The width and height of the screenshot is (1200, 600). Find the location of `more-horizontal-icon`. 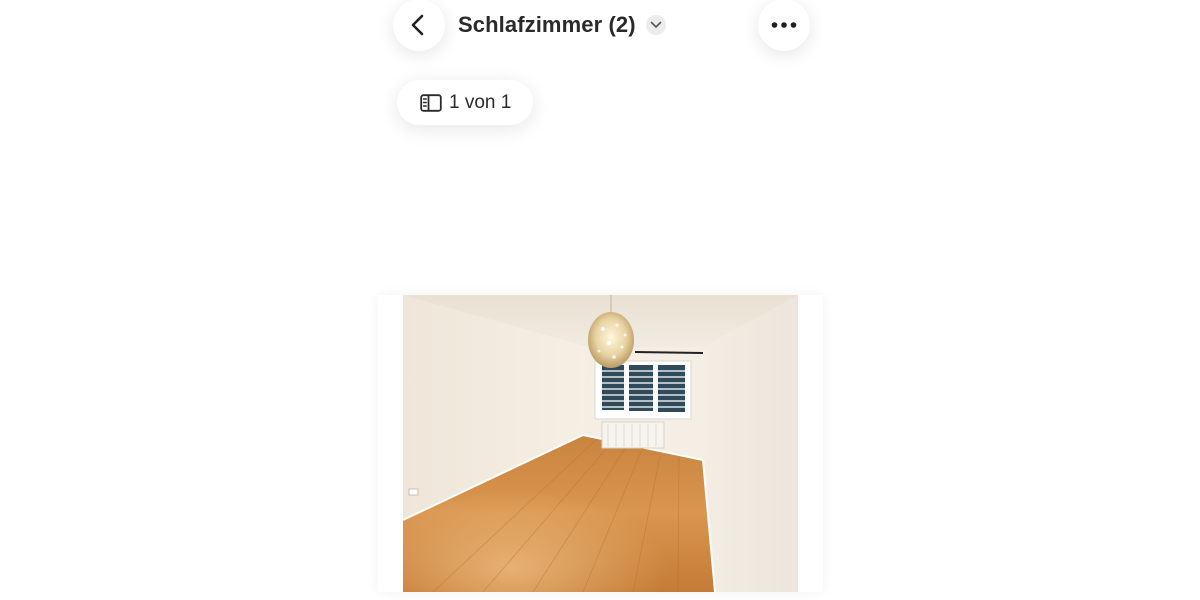

more-horizontal-icon is located at coordinates (784, 25).